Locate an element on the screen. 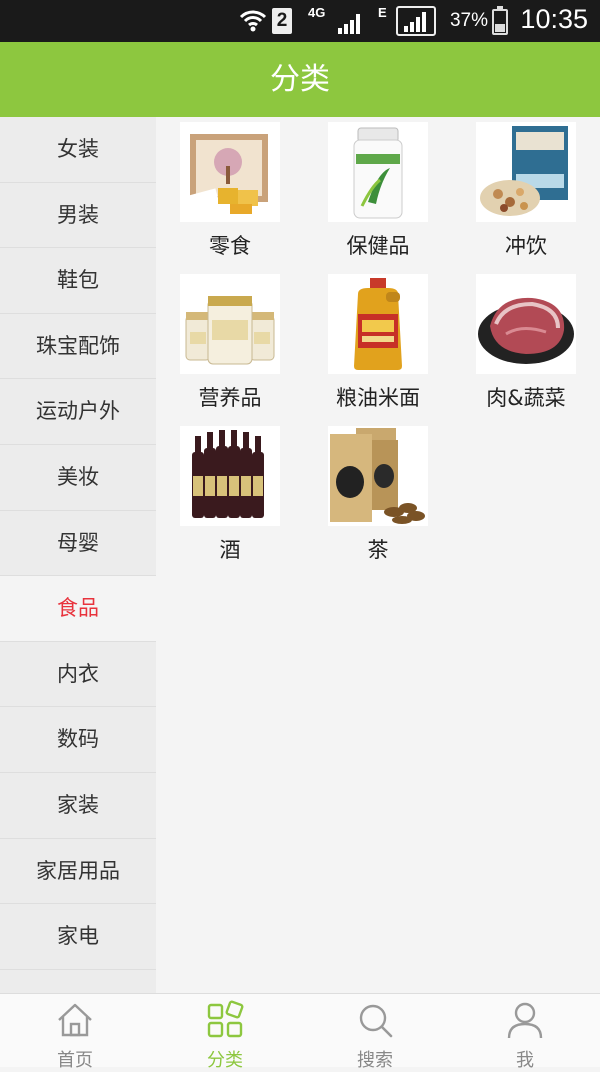 The width and height of the screenshot is (600, 1072). subcategory-supplements: 保健品 is located at coordinates (378, 197).